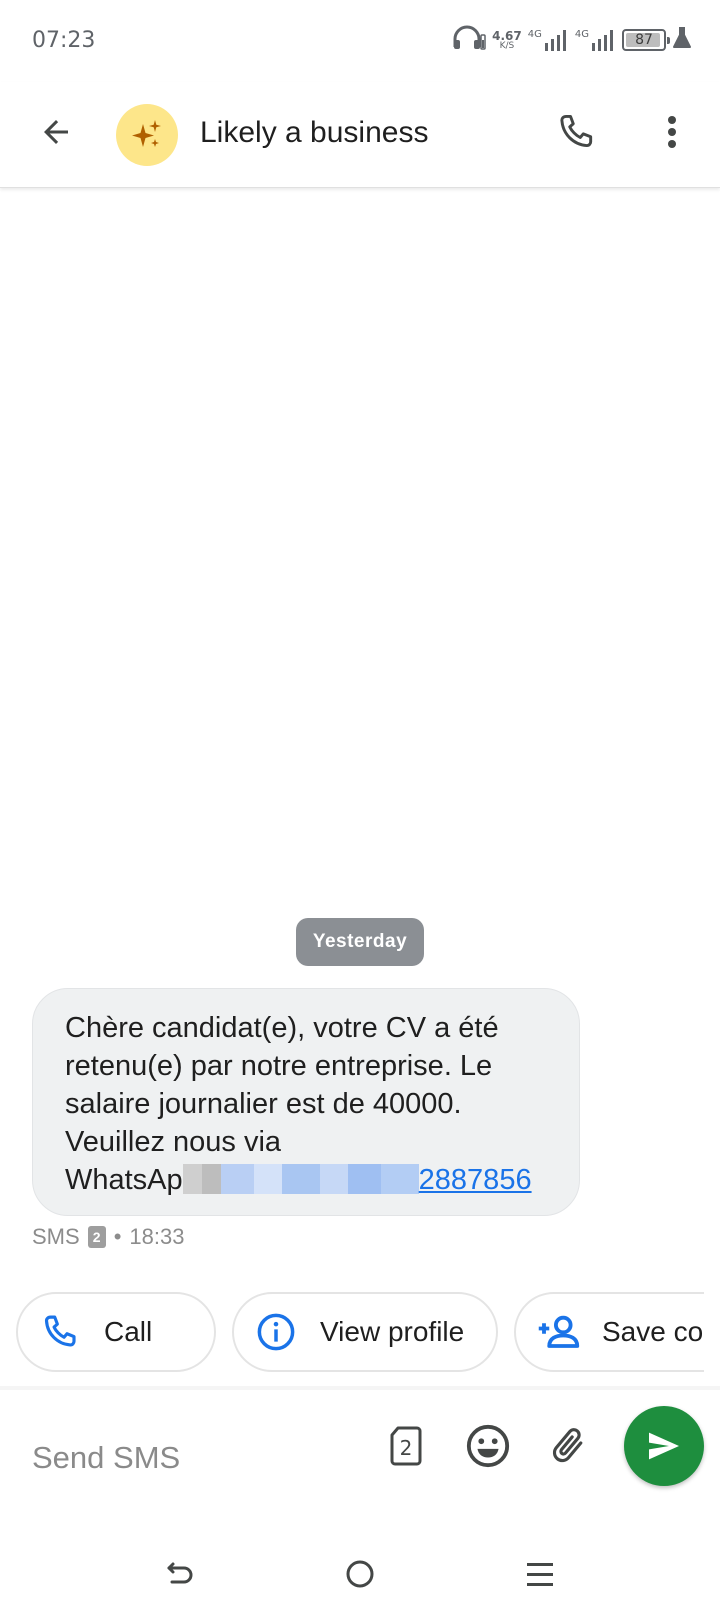  I want to click on message-time: 18:33, so click(157, 1236).